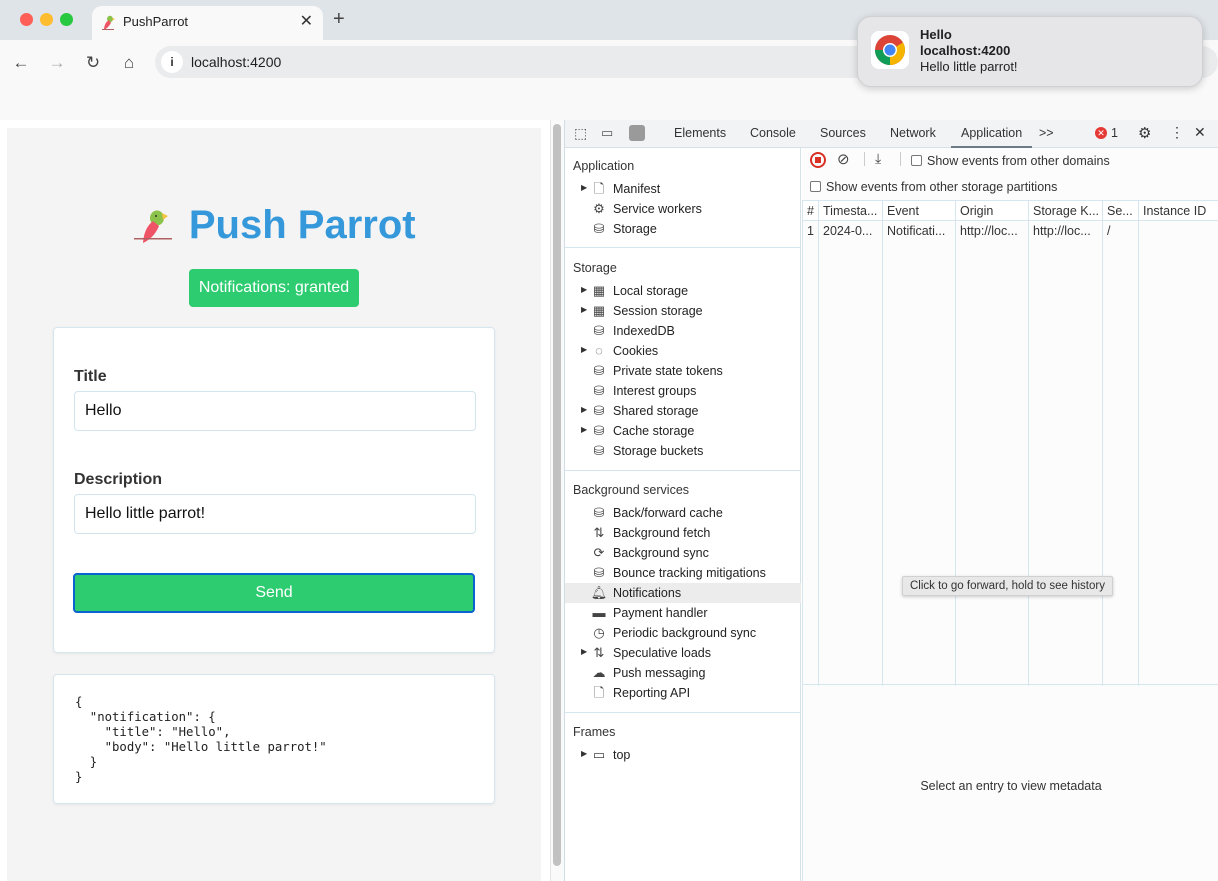  What do you see at coordinates (773, 133) in the screenshot?
I see `tab-console: Console` at bounding box center [773, 133].